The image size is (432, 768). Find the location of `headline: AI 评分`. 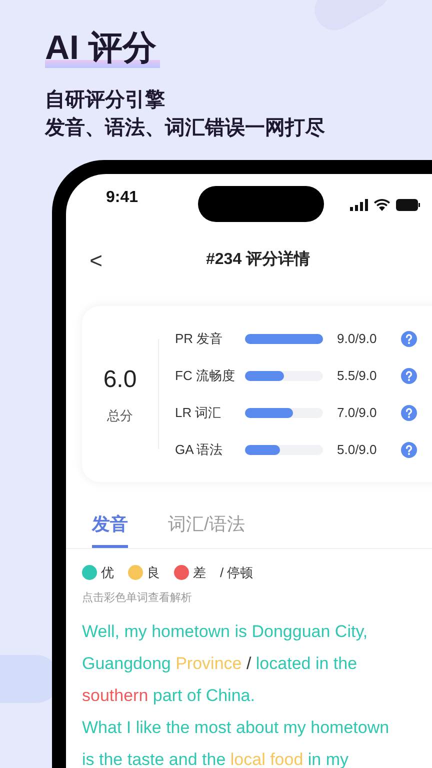

headline: AI 评分 is located at coordinates (102, 48).